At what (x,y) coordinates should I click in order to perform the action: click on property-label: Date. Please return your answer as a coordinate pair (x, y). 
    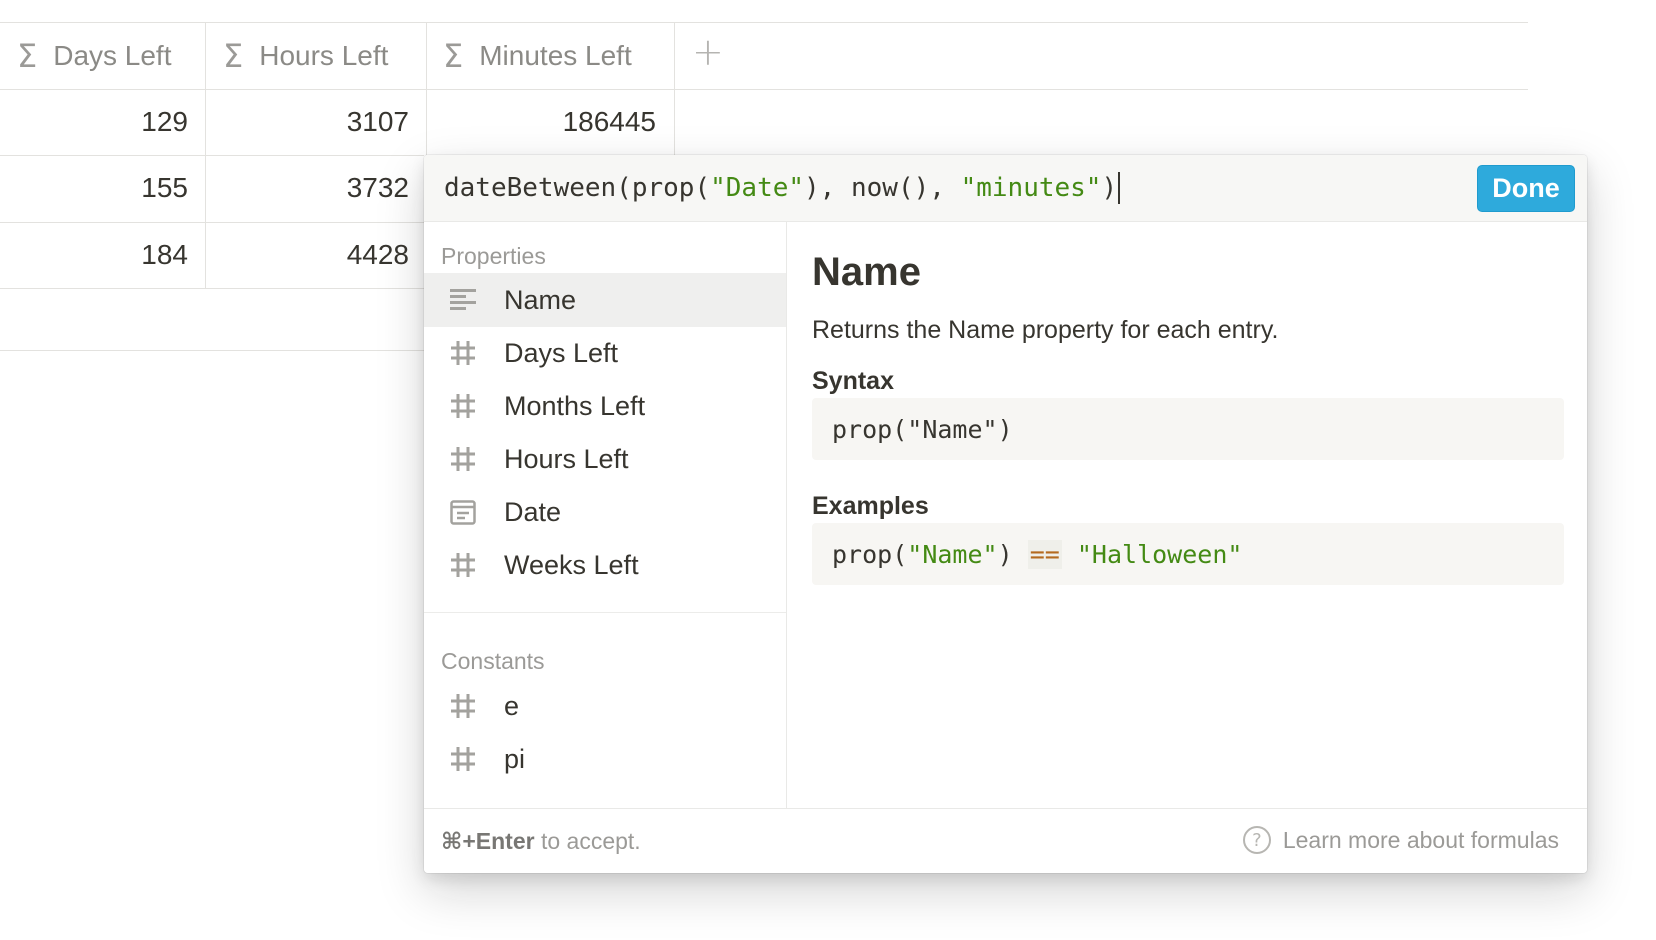
    Looking at the image, I should click on (533, 511).